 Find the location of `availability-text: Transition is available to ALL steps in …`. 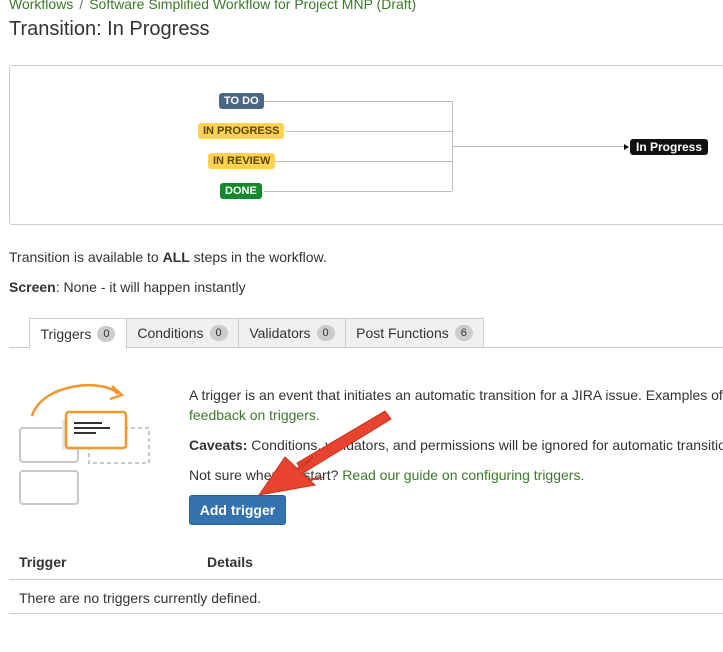

availability-text: Transition is available to ALL steps in … is located at coordinates (168, 257).